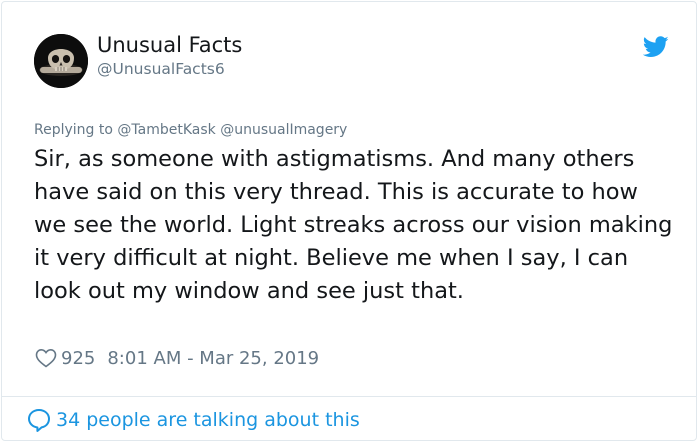 The height and width of the screenshot is (444, 700). I want to click on mention-link: @unusualImagery, so click(283, 130).